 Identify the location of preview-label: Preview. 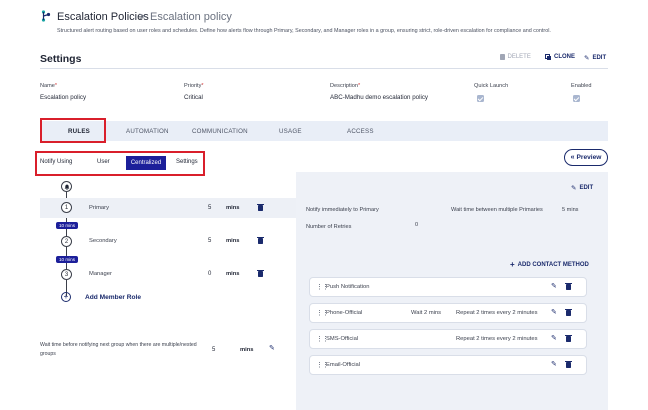
(589, 157).